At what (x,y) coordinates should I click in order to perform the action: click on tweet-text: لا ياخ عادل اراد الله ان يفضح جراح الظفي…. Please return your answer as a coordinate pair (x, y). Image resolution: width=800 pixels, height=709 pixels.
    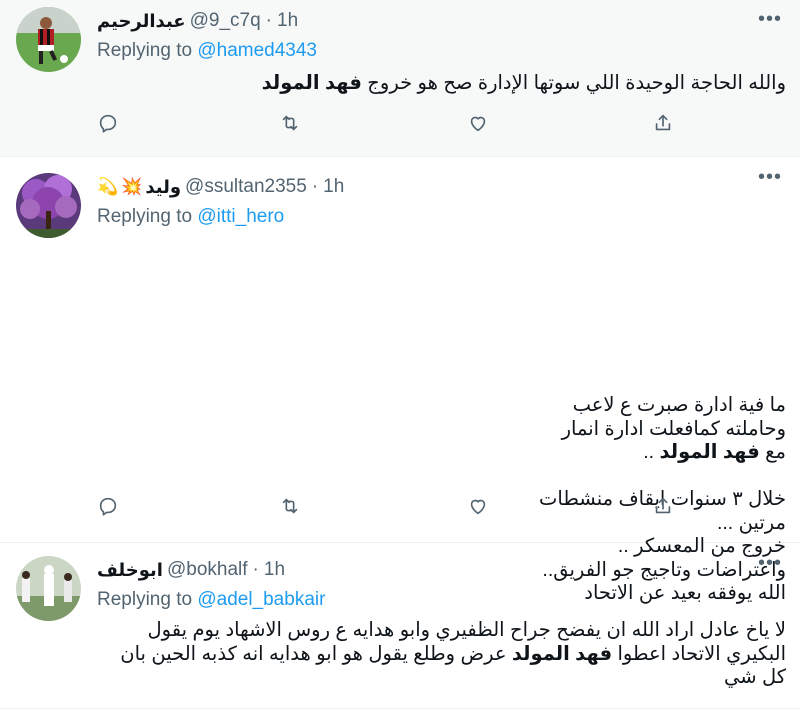
    Looking at the image, I should click on (441, 654).